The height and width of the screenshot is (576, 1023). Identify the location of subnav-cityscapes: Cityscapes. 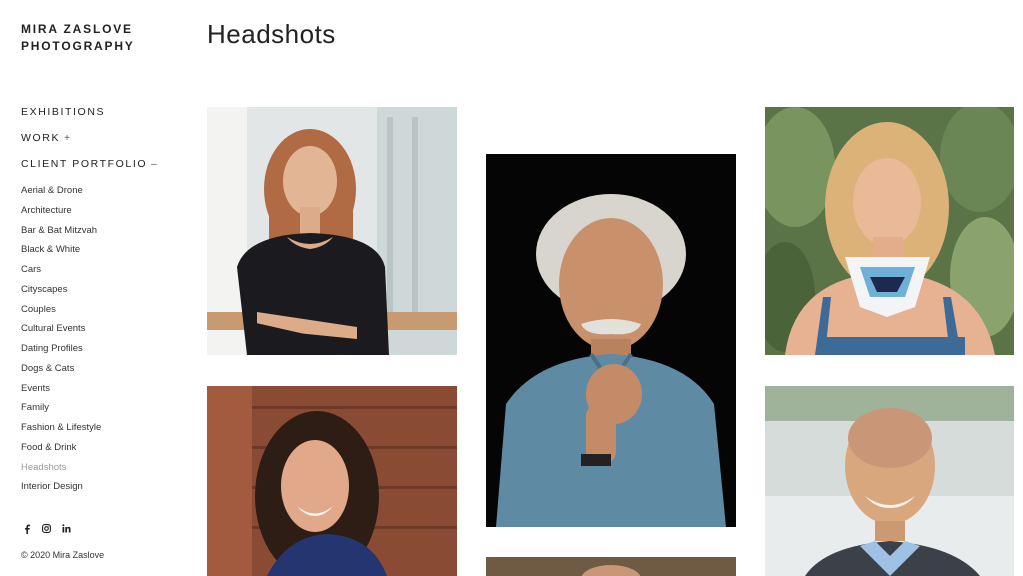
(61, 293).